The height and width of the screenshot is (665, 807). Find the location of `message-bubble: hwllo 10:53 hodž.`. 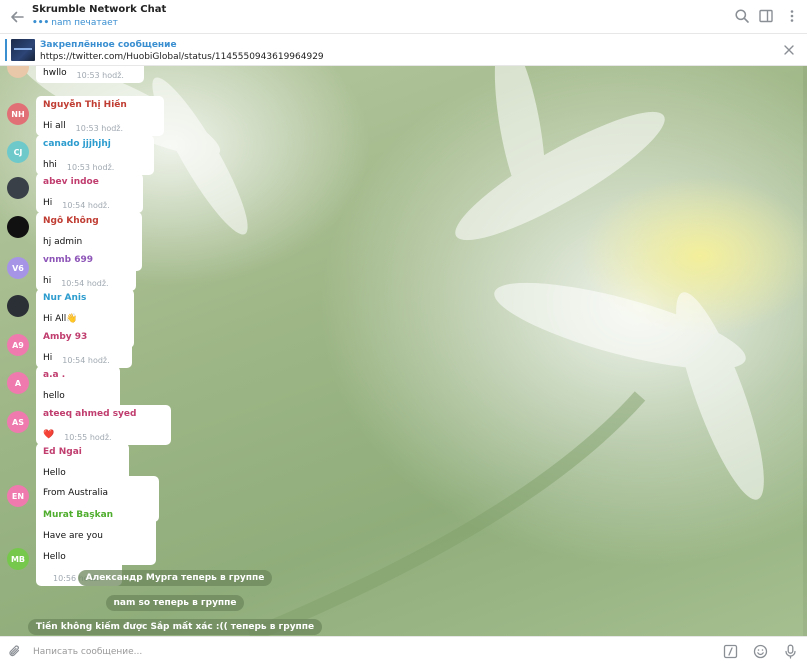

message-bubble: hwllo 10:53 hodž. is located at coordinates (90, 74).